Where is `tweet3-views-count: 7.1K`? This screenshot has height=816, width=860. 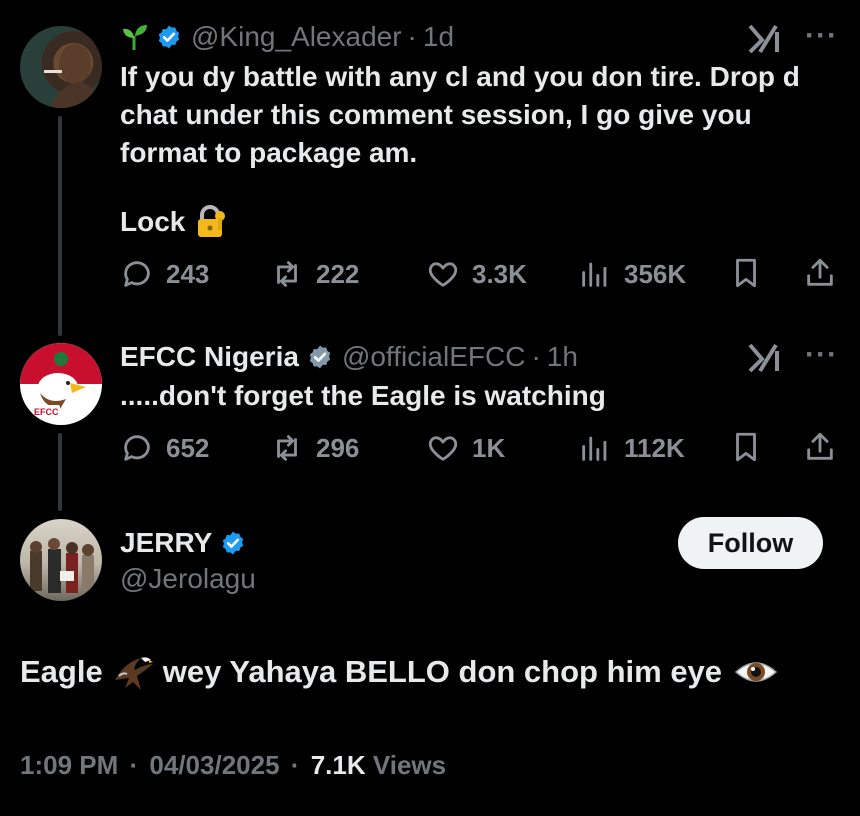 tweet3-views-count: 7.1K is located at coordinates (338, 765).